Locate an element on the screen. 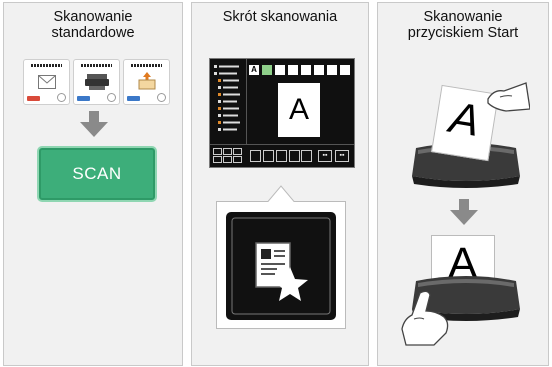 This screenshot has height=367, width=552. scan-profile-card-folder is located at coordinates (146, 82).